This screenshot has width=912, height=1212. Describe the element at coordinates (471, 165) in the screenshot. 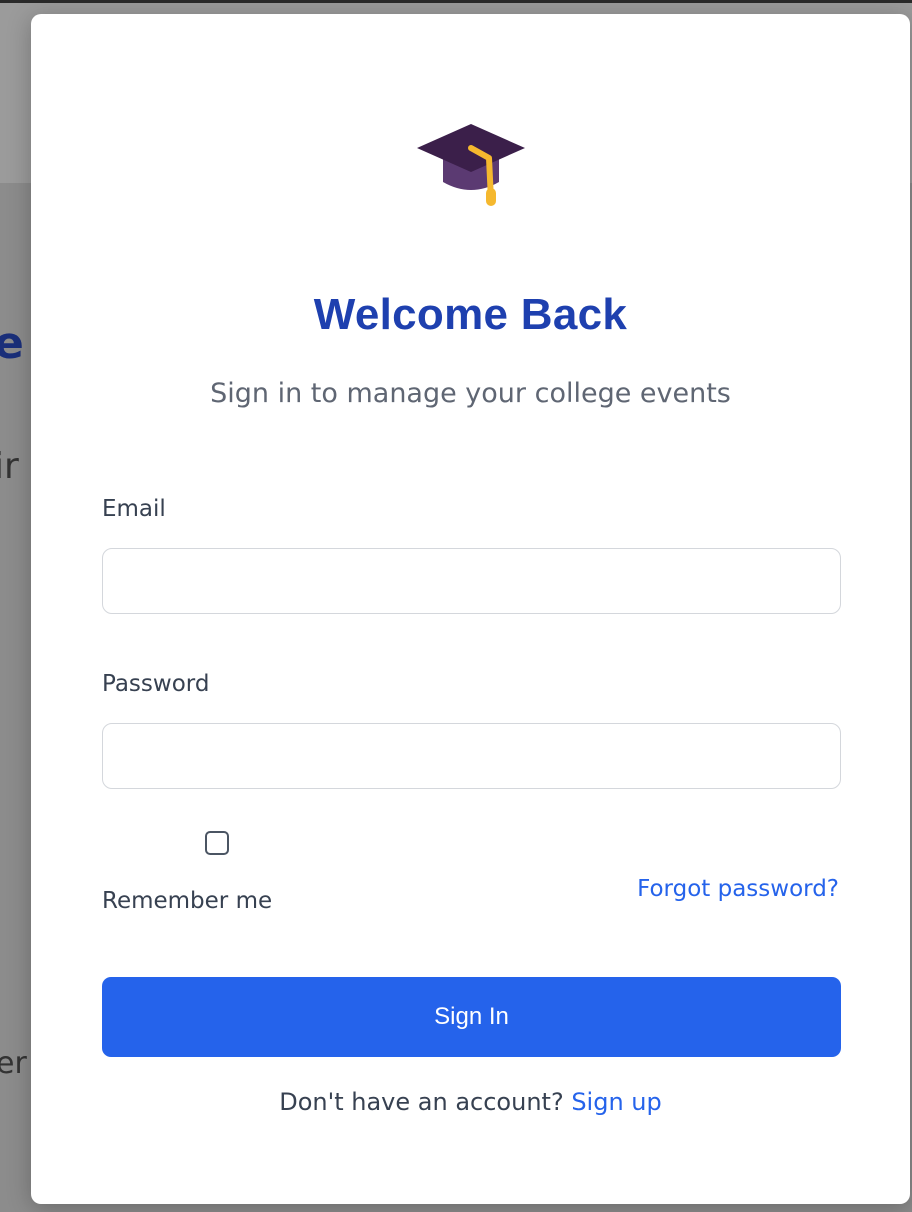

I see `graduation-cap-icon` at that location.